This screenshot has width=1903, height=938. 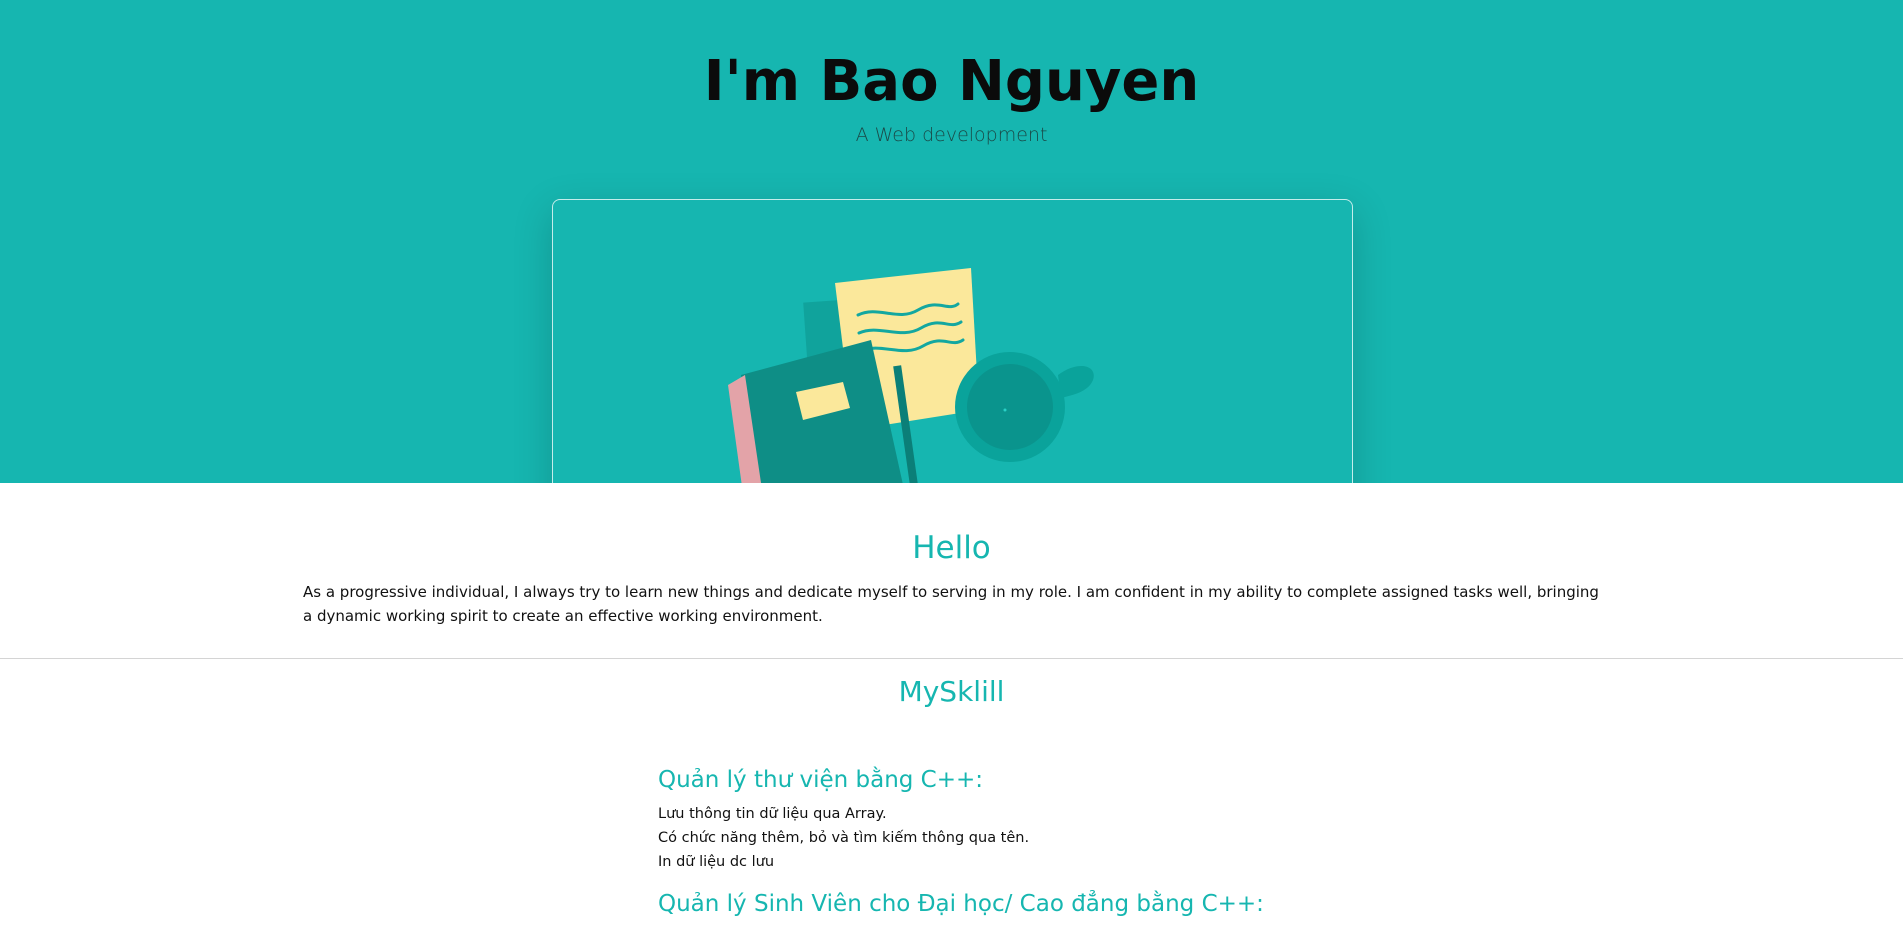 What do you see at coordinates (821, 780) in the screenshot?
I see `project-title: Quản lý thư viện bằng C++:` at bounding box center [821, 780].